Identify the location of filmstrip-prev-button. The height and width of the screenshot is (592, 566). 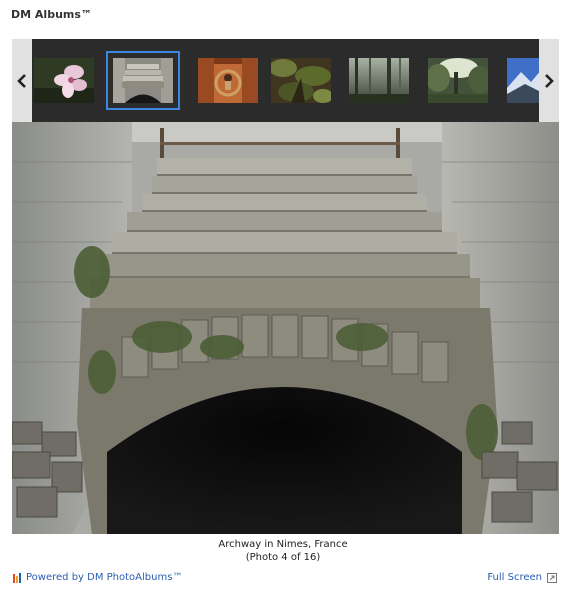
(22, 80).